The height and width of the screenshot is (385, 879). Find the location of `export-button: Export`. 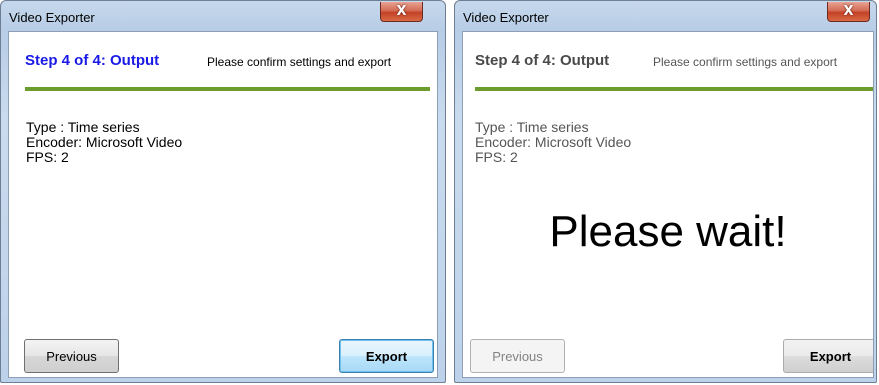

export-button: Export is located at coordinates (386, 356).